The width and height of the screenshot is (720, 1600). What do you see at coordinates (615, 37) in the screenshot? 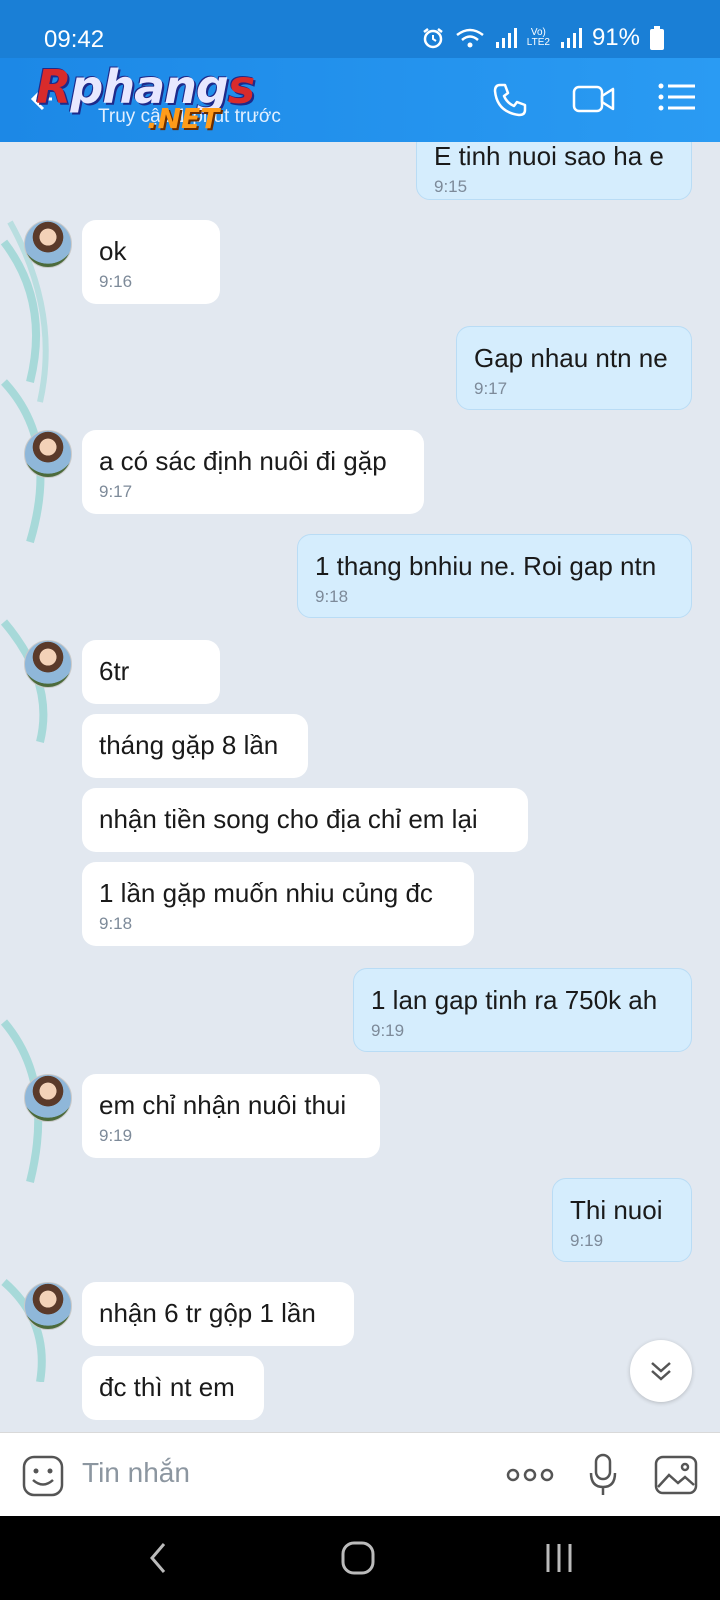
I see `battery-percent: 91%` at bounding box center [615, 37].